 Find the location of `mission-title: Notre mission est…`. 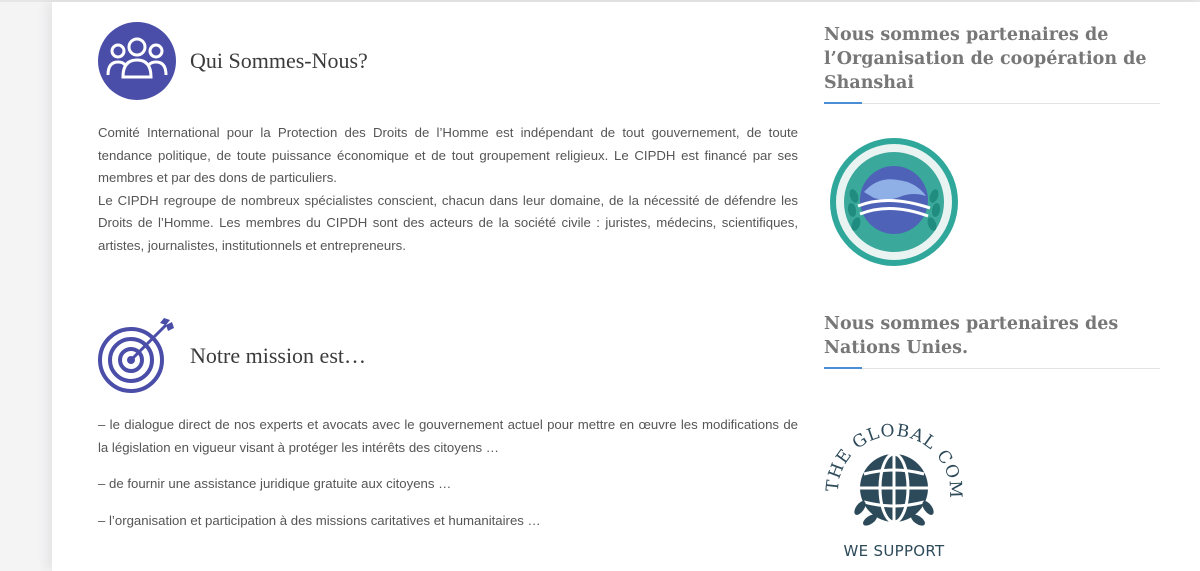

mission-title: Notre mission est… is located at coordinates (278, 355).